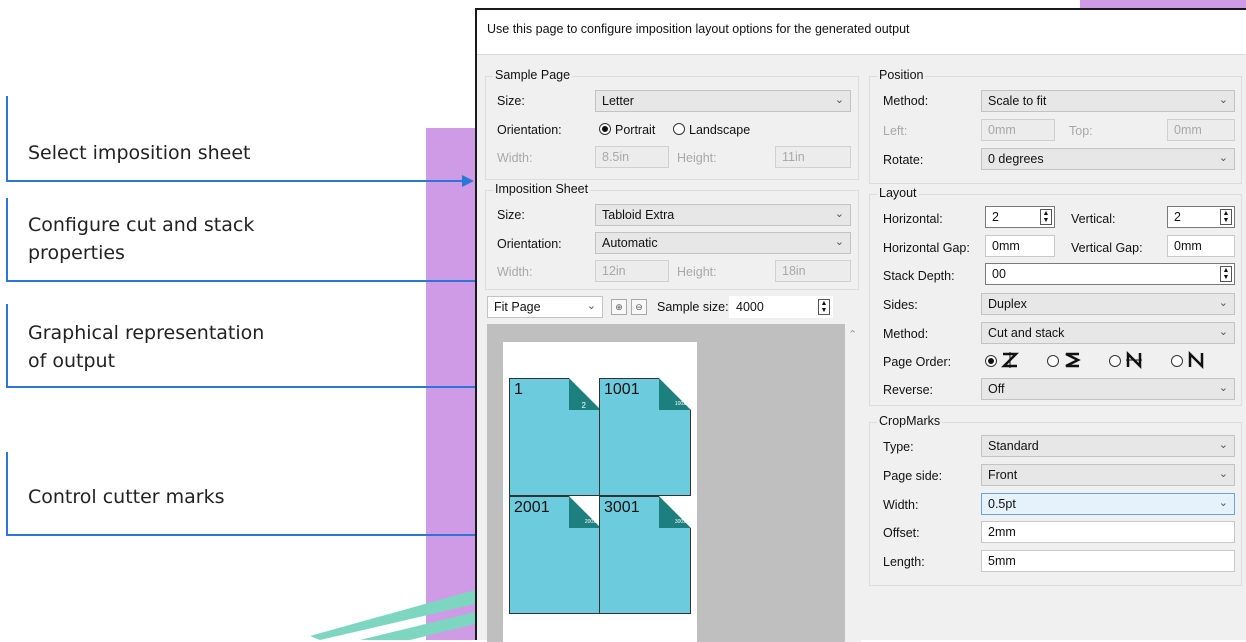 This screenshot has width=1246, height=642. Describe the element at coordinates (529, 130) in the screenshot. I see `sample-orientation-label: Orientation:` at that location.